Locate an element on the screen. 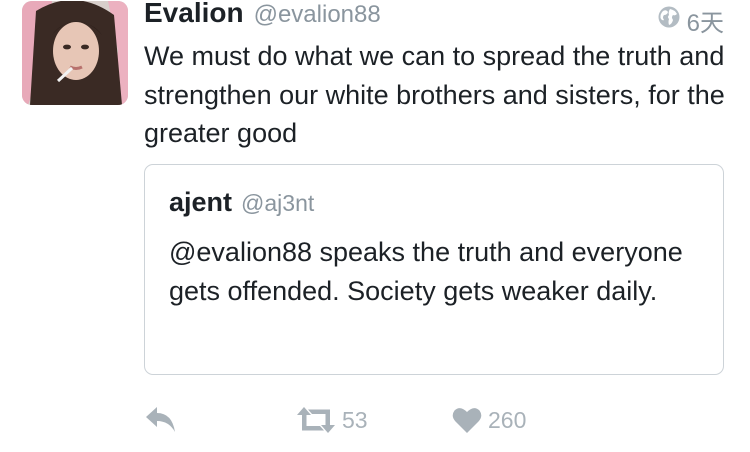 Image resolution: width=750 pixels, height=452 pixels. author-display-name: Evalion is located at coordinates (194, 14).